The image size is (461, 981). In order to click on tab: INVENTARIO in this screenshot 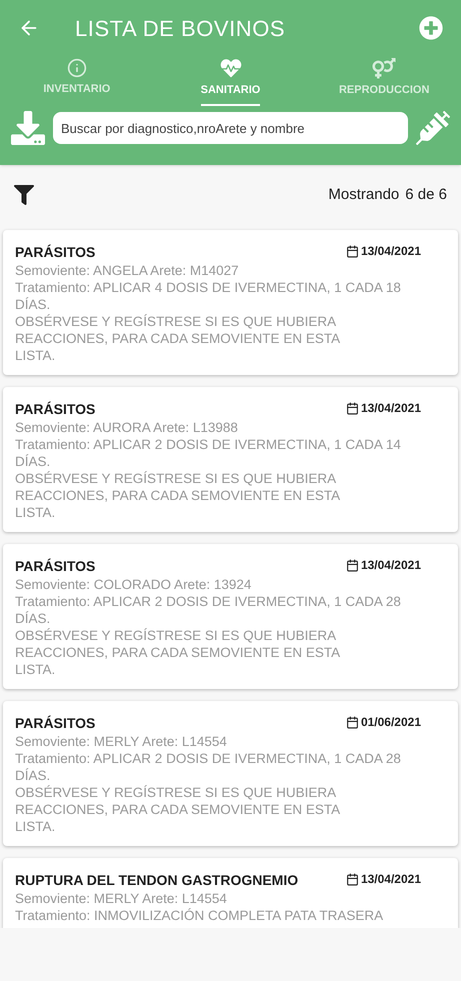, I will do `click(77, 81)`.